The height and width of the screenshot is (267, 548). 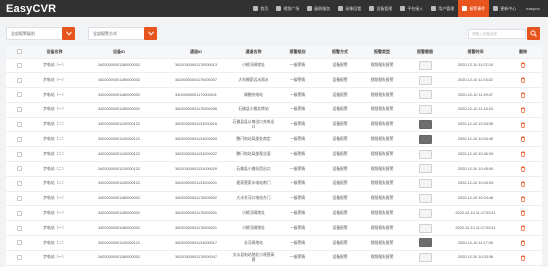 I want to click on search-button, so click(x=533, y=33).